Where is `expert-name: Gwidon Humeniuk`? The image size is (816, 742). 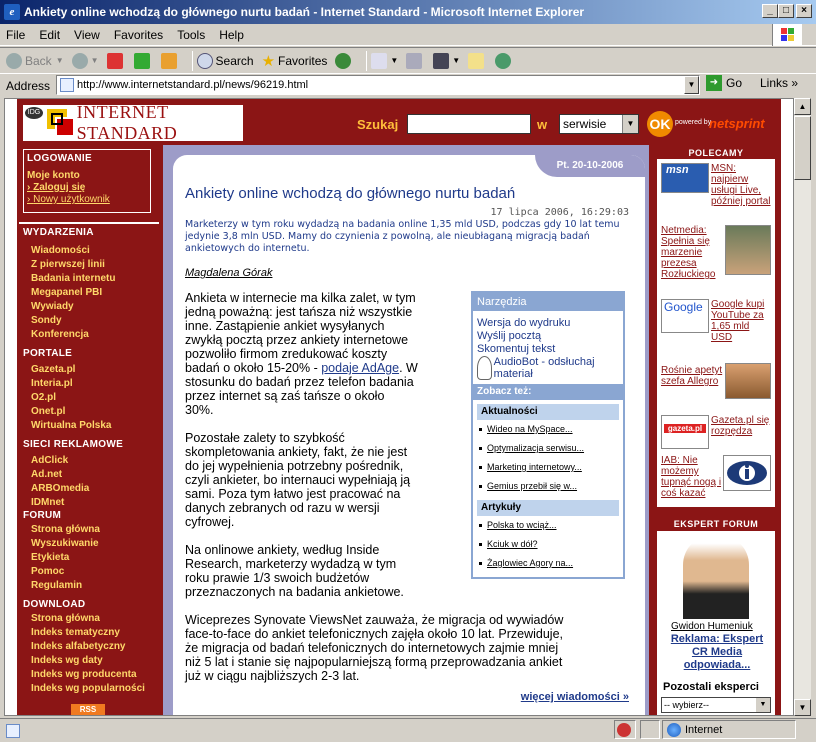 expert-name: Gwidon Humeniuk is located at coordinates (712, 626).